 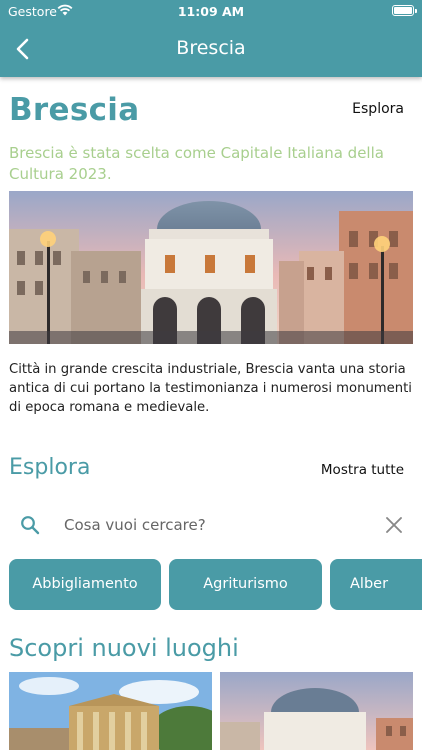 I want to click on explore-section-title: Esplora, so click(x=50, y=467).